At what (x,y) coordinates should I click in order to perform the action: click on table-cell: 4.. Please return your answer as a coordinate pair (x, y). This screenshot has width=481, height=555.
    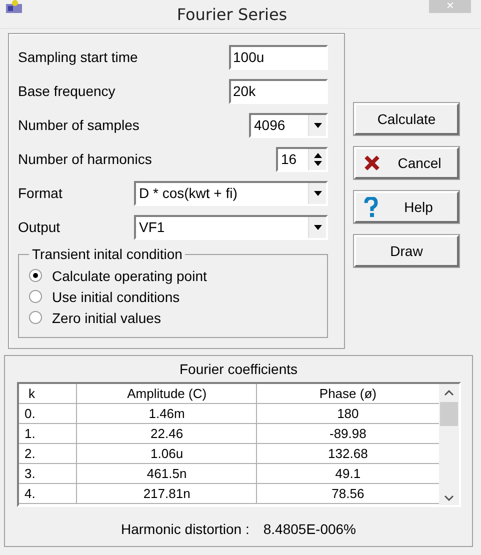
    Looking at the image, I should click on (48, 493).